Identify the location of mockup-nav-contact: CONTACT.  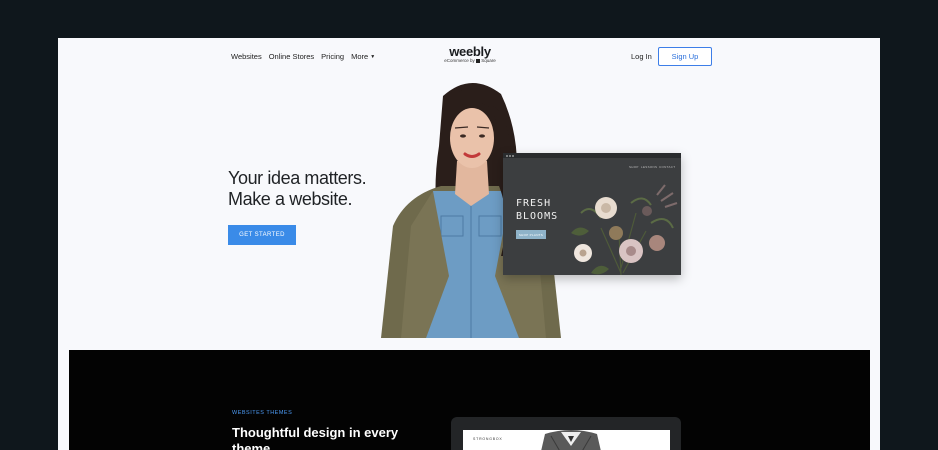
(667, 167).